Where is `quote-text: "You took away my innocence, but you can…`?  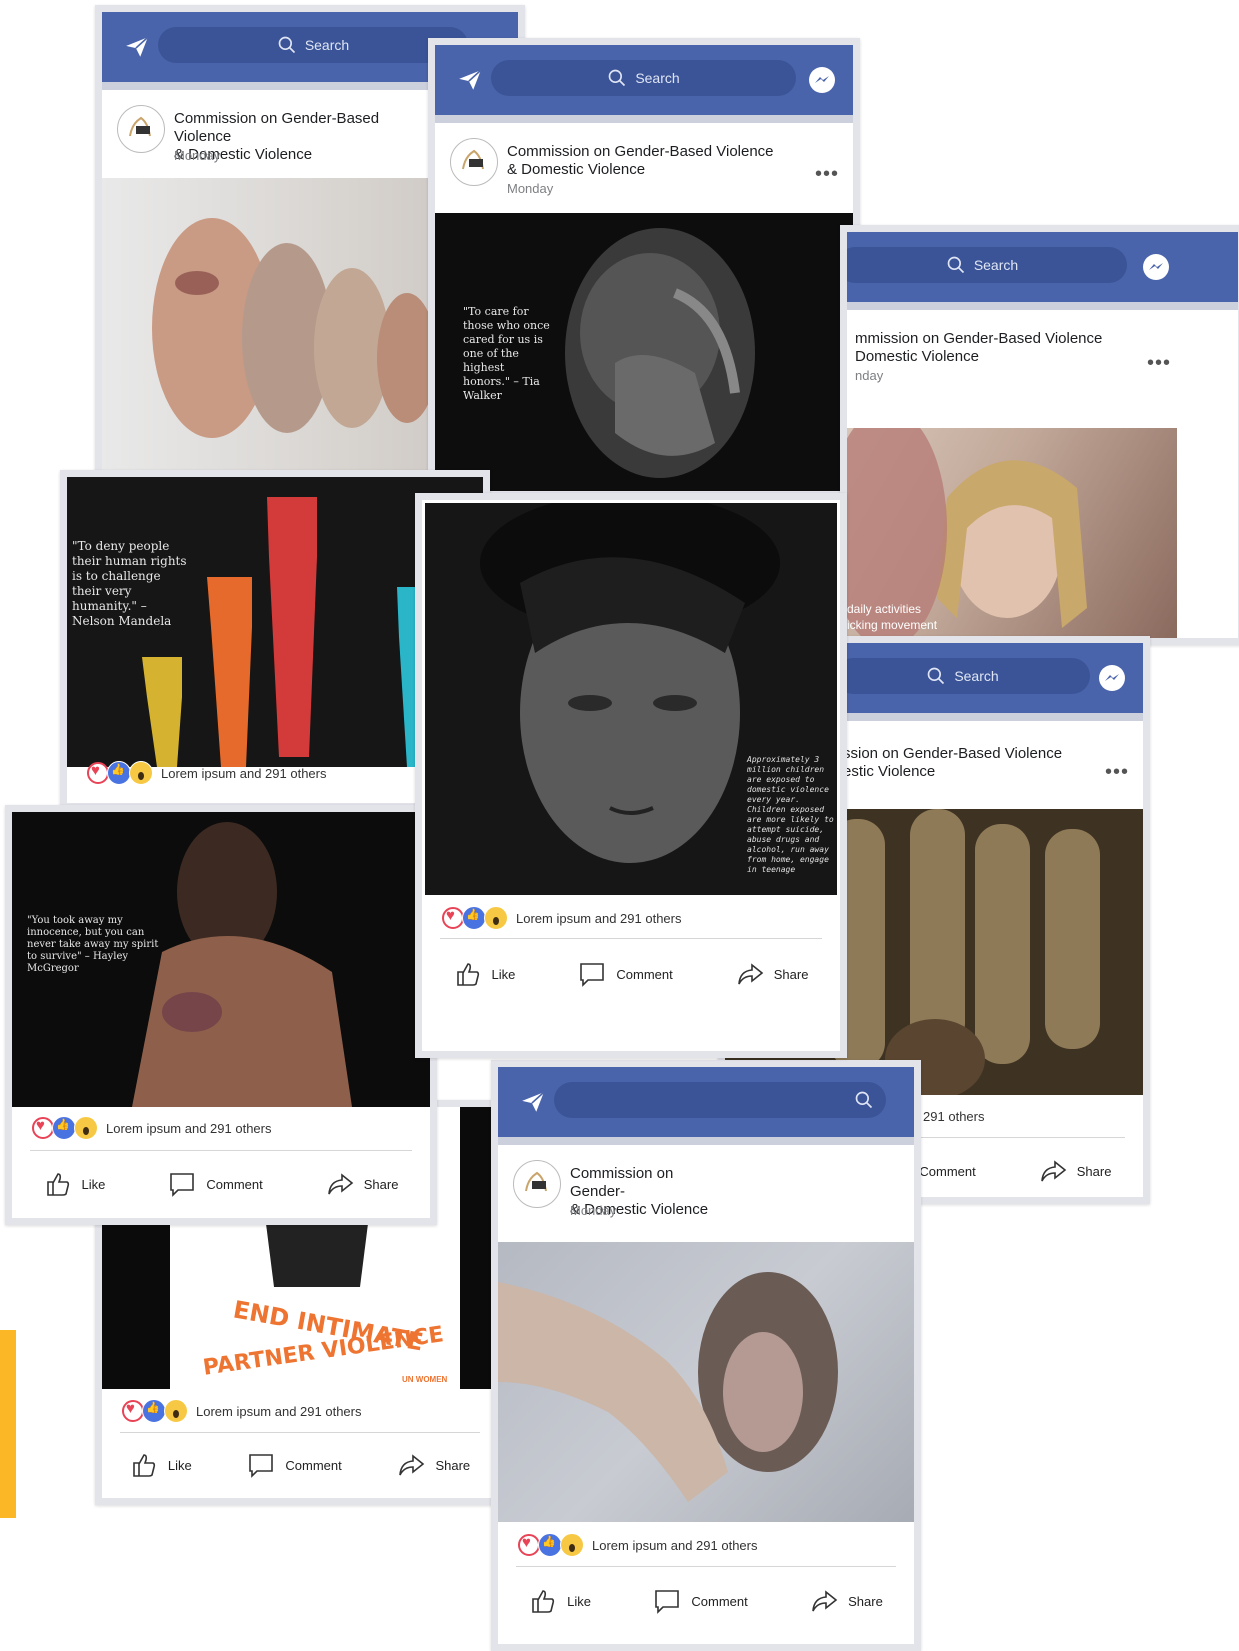 quote-text: "You took away my innocence, but you can… is located at coordinates (93, 944).